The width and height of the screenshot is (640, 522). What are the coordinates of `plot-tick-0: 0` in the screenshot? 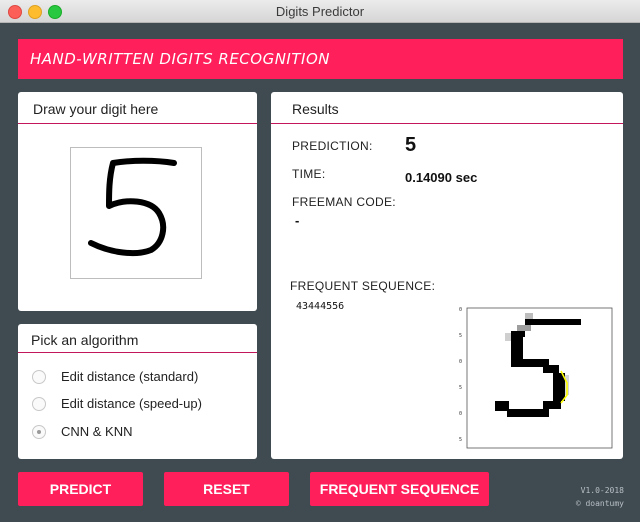 It's located at (460, 310).